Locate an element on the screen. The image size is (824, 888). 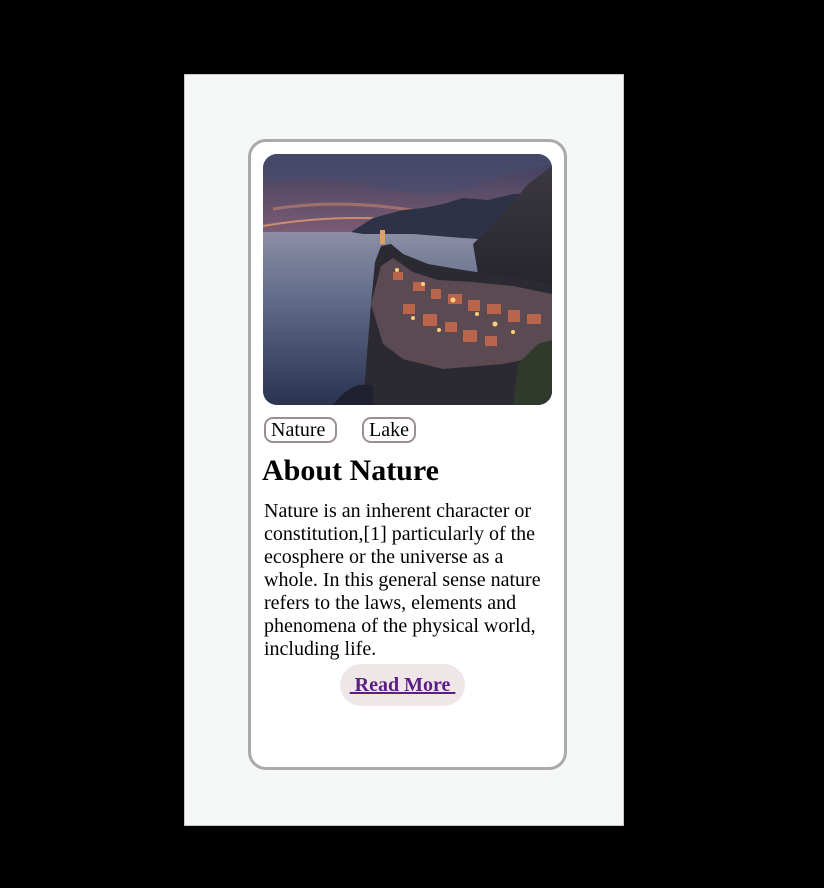
card-image is located at coordinates (407, 279).